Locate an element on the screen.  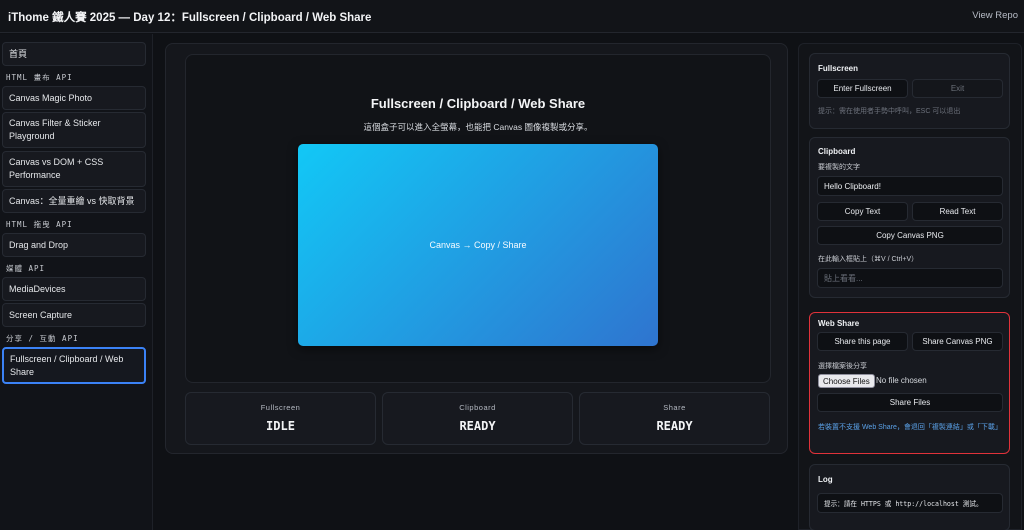
demo-canvas: Canvas → Copy / Share is located at coordinates (478, 245).